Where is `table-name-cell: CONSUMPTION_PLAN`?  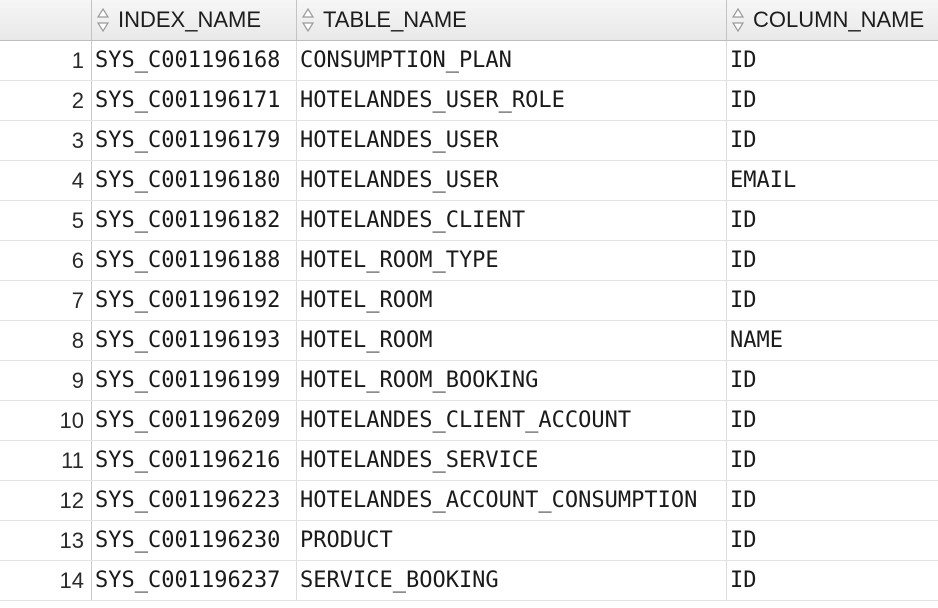 table-name-cell: CONSUMPTION_PLAN is located at coordinates (512, 60).